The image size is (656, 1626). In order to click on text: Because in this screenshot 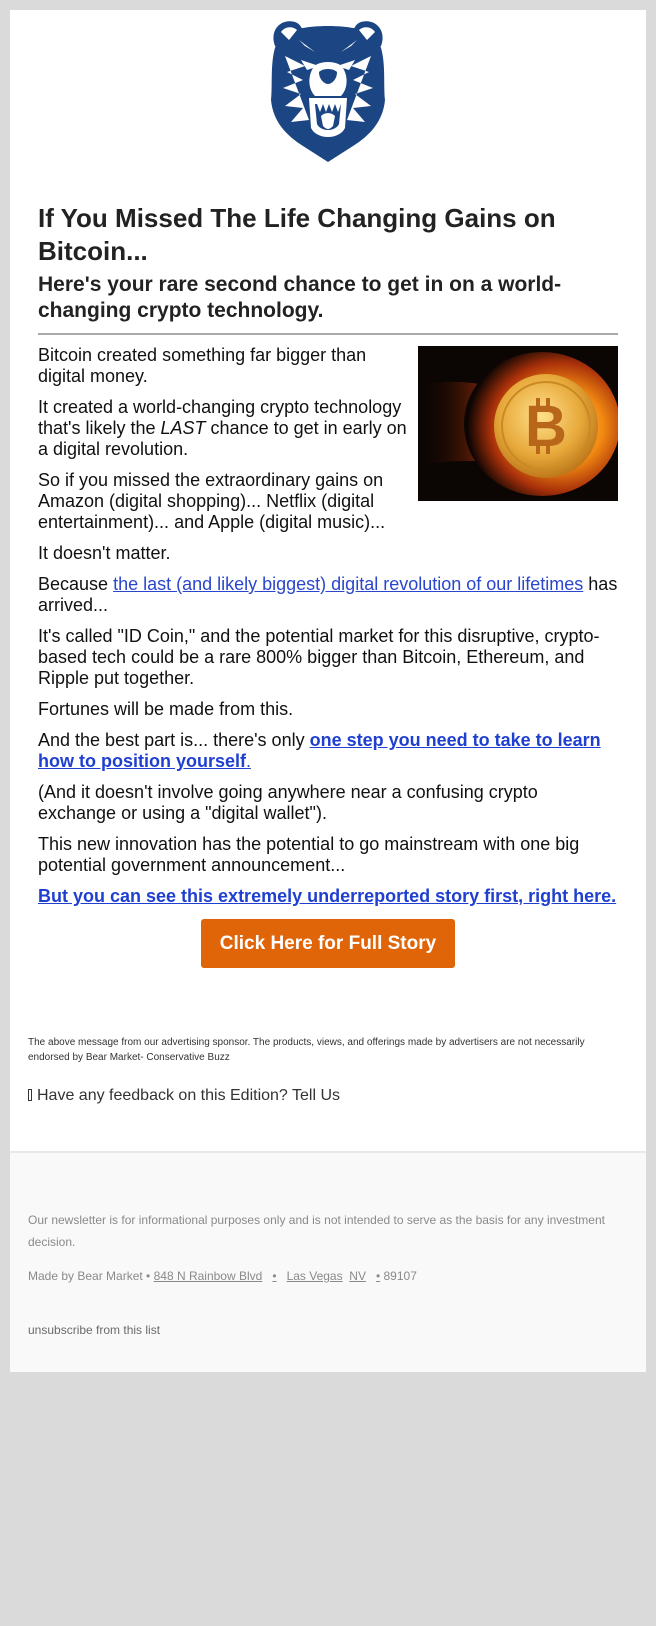, I will do `click(76, 584)`.